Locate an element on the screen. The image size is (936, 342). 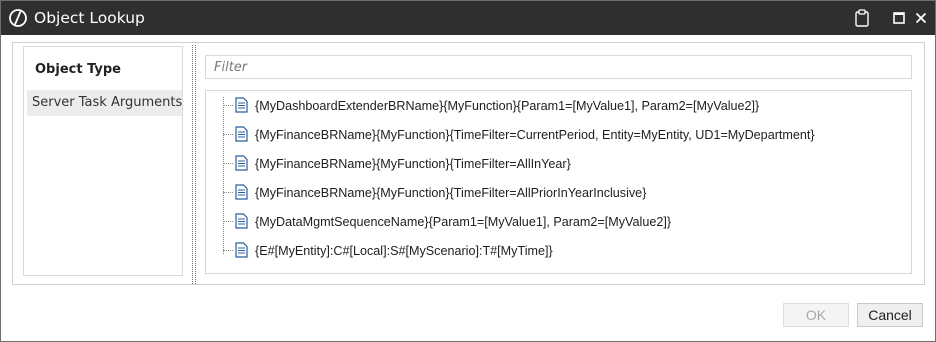
clipboard-icon is located at coordinates (862, 18).